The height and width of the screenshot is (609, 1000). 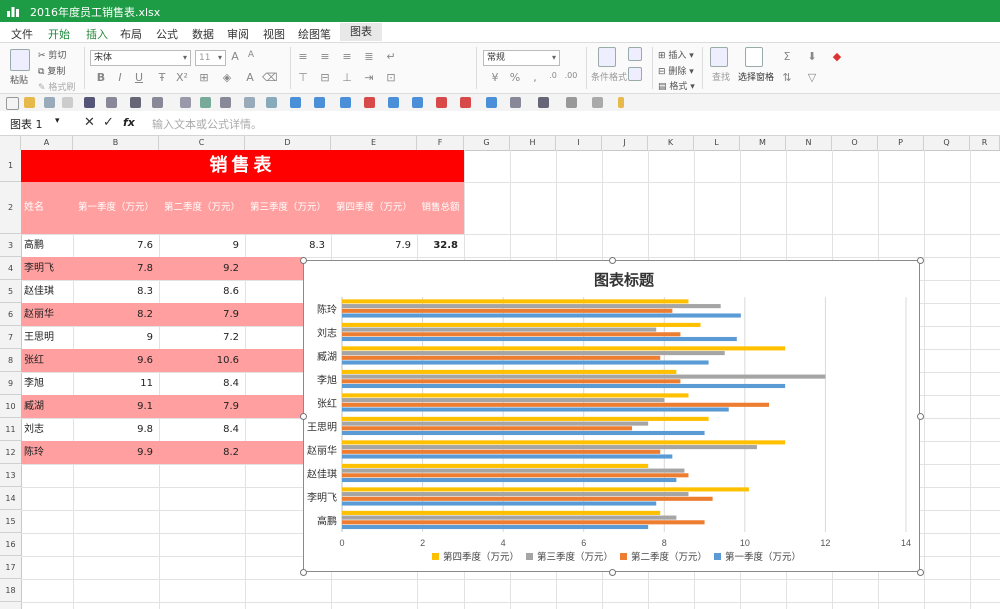 I want to click on object-icon, so click(x=597, y=102).